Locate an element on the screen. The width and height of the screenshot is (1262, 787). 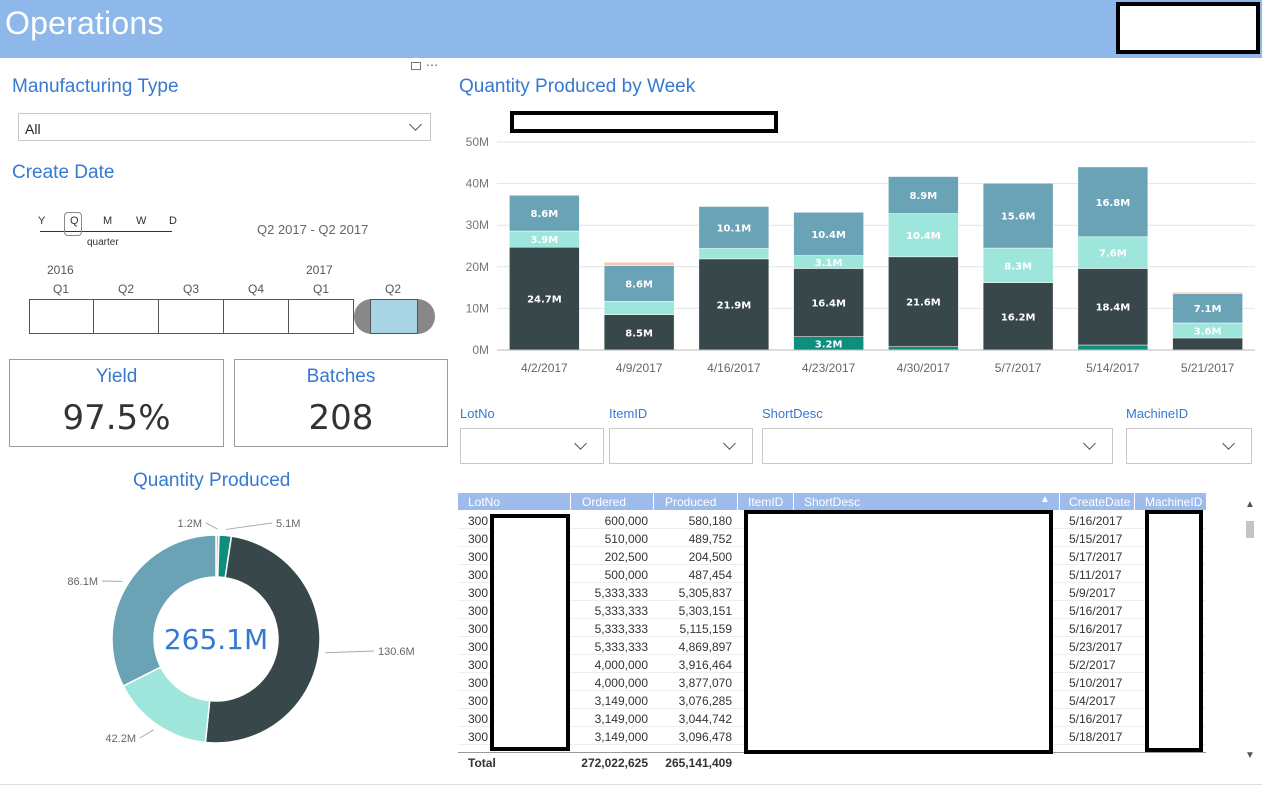
bar-data-label: 10.4M is located at coordinates (828, 235).